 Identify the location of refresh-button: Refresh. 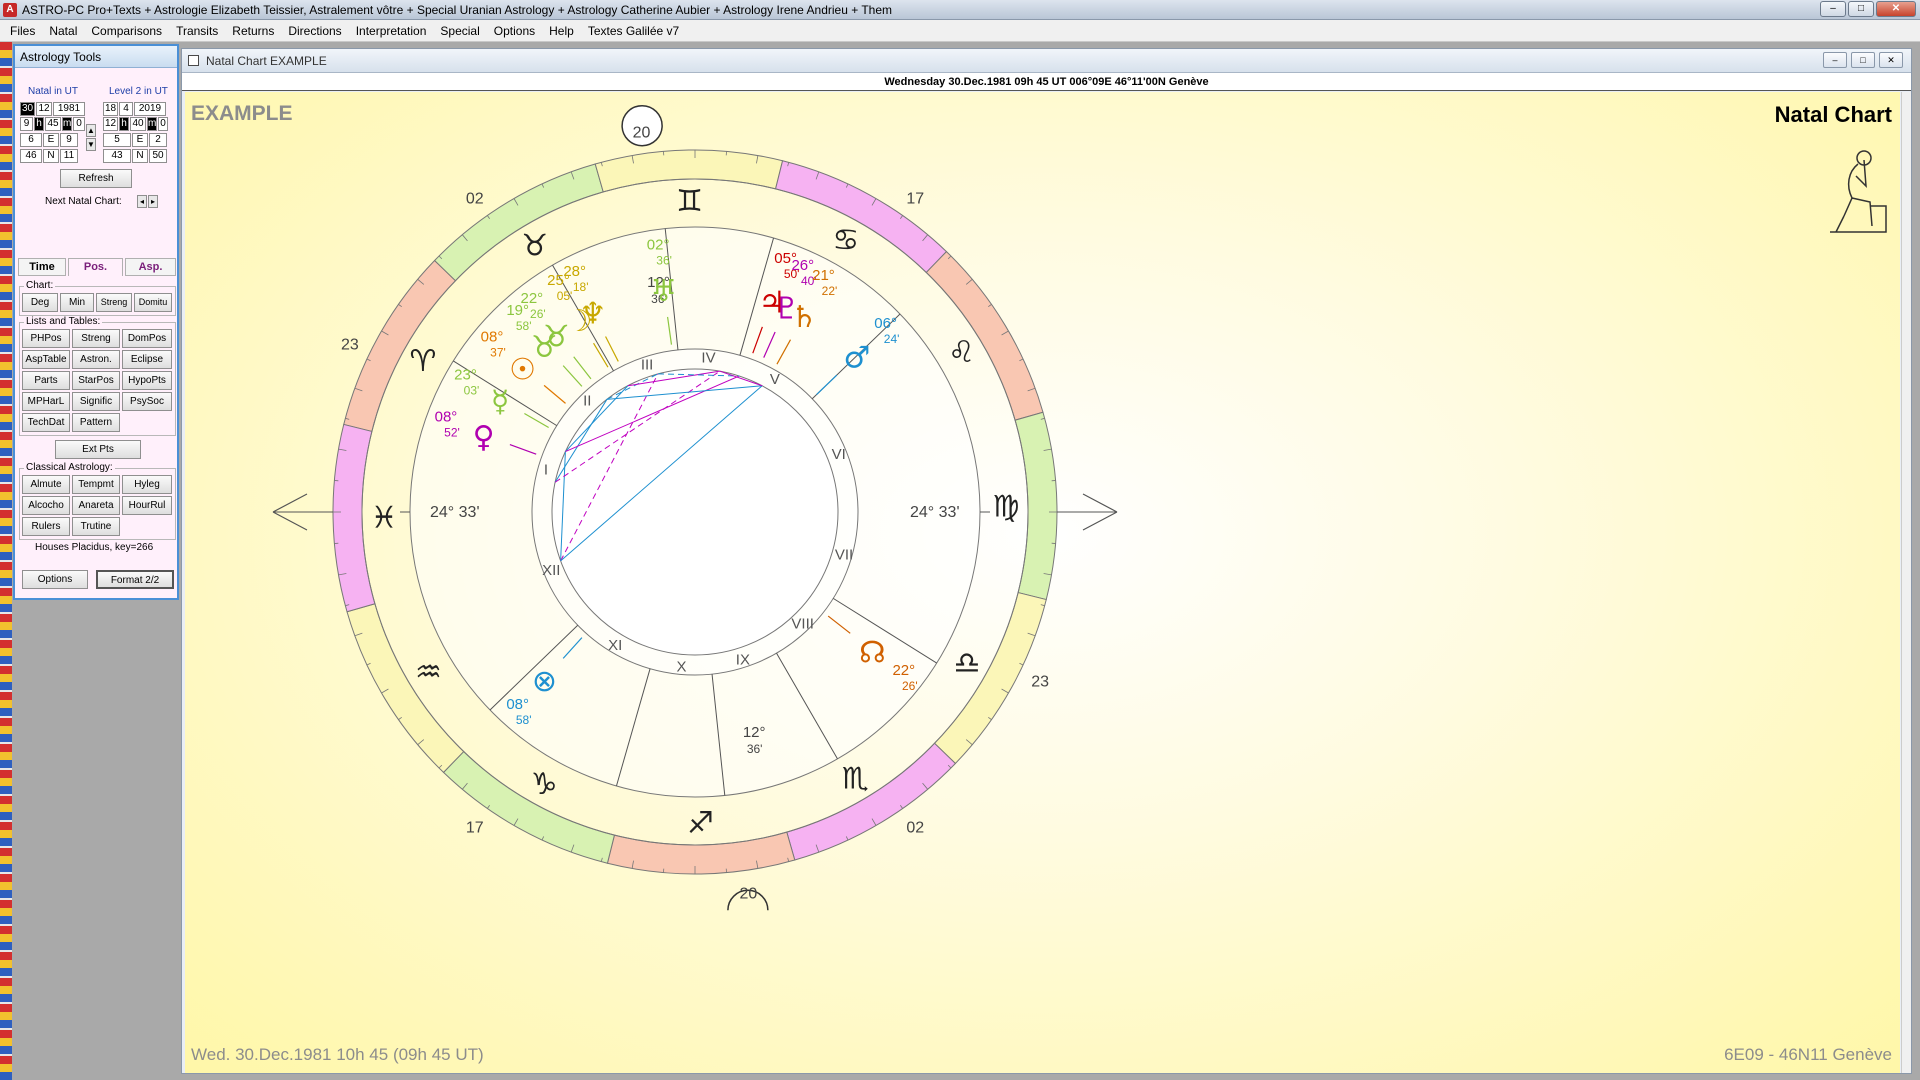
(96, 178).